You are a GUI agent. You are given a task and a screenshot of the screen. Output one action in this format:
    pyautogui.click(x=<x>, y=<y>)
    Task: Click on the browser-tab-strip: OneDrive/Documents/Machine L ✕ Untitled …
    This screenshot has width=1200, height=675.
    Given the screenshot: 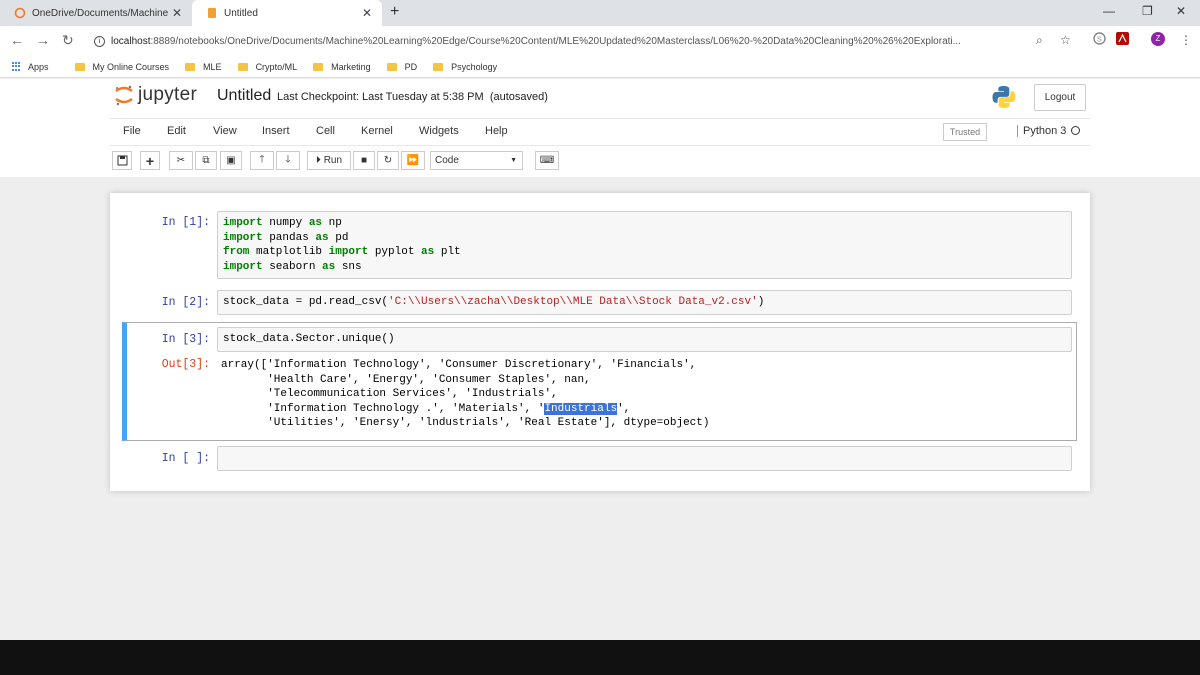 What is the action you would take?
    pyautogui.click(x=600, y=13)
    